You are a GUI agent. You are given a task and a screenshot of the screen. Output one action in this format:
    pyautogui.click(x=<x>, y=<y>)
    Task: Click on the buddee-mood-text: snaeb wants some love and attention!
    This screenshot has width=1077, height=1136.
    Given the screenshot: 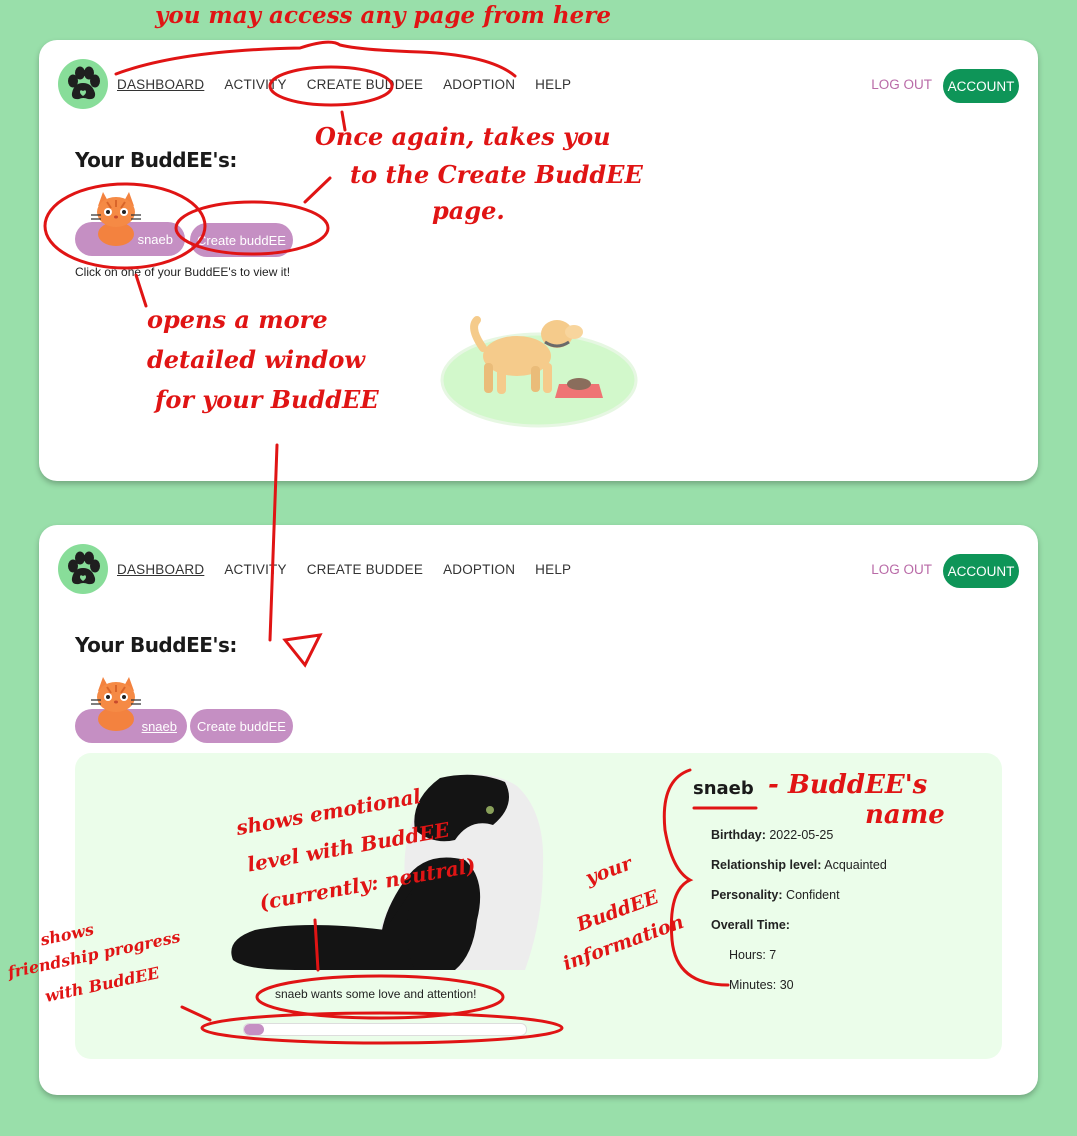 What is the action you would take?
    pyautogui.click(x=376, y=994)
    